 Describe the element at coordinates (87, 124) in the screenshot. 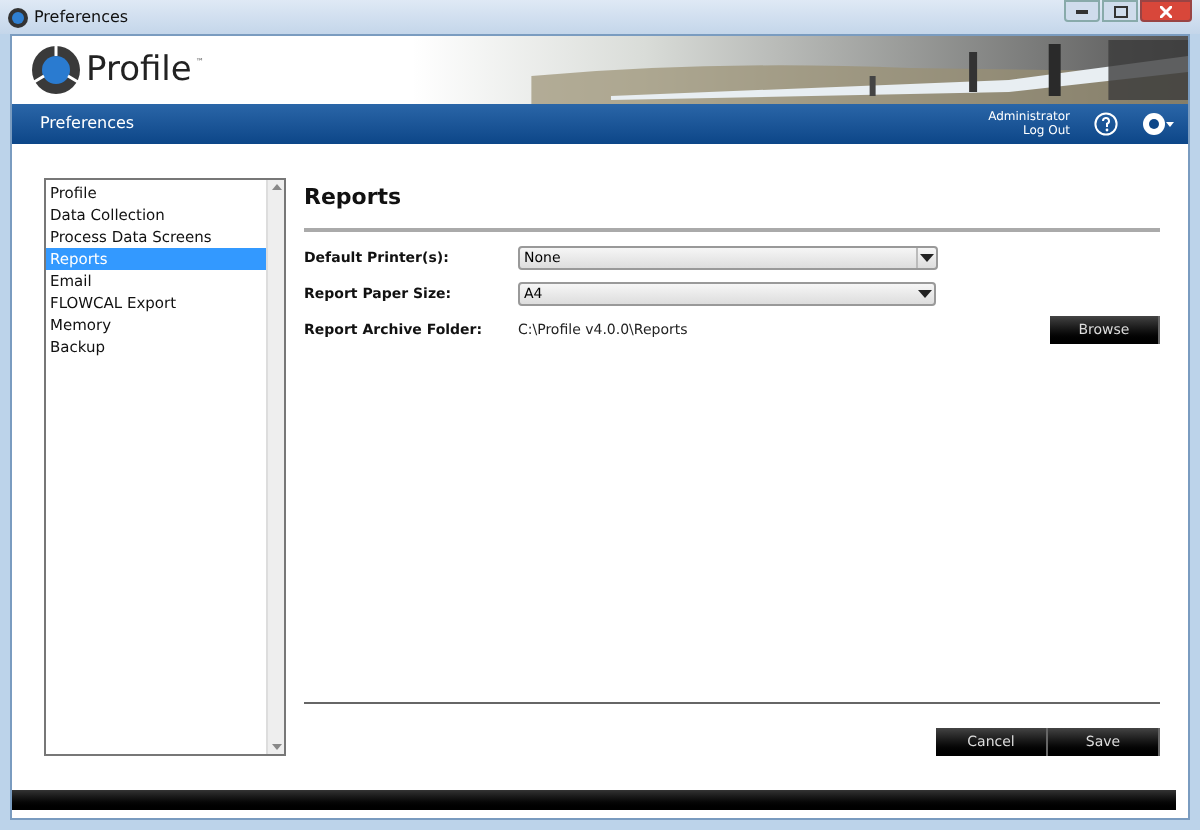

I see `nav-title: Preferences` at that location.